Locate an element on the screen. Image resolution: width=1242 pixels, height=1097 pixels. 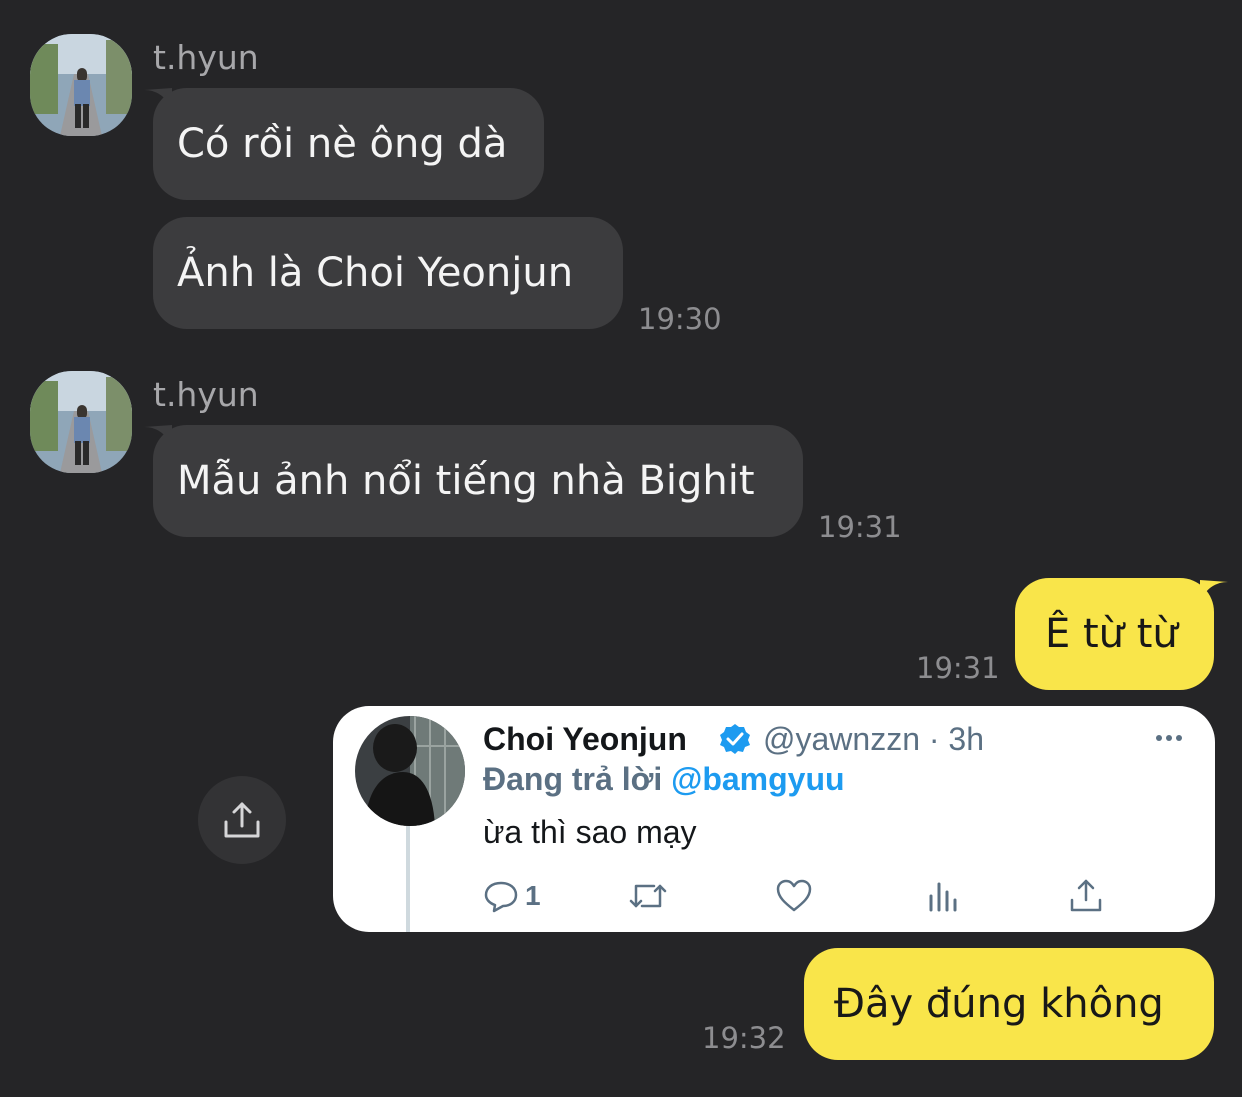
like-action is located at coordinates (794, 896).